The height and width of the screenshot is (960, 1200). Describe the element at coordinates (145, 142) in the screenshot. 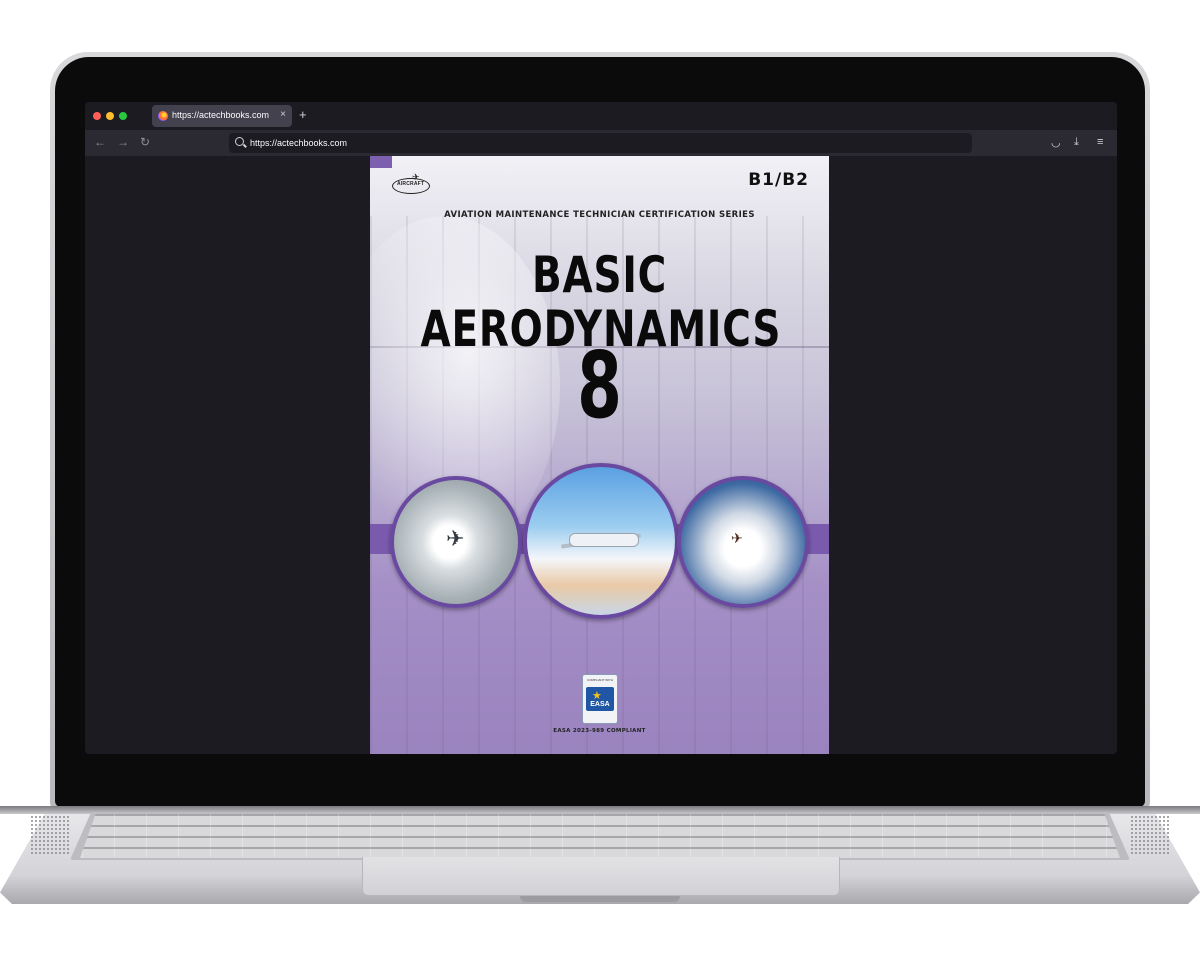

I see `reload-button: ↻` at that location.